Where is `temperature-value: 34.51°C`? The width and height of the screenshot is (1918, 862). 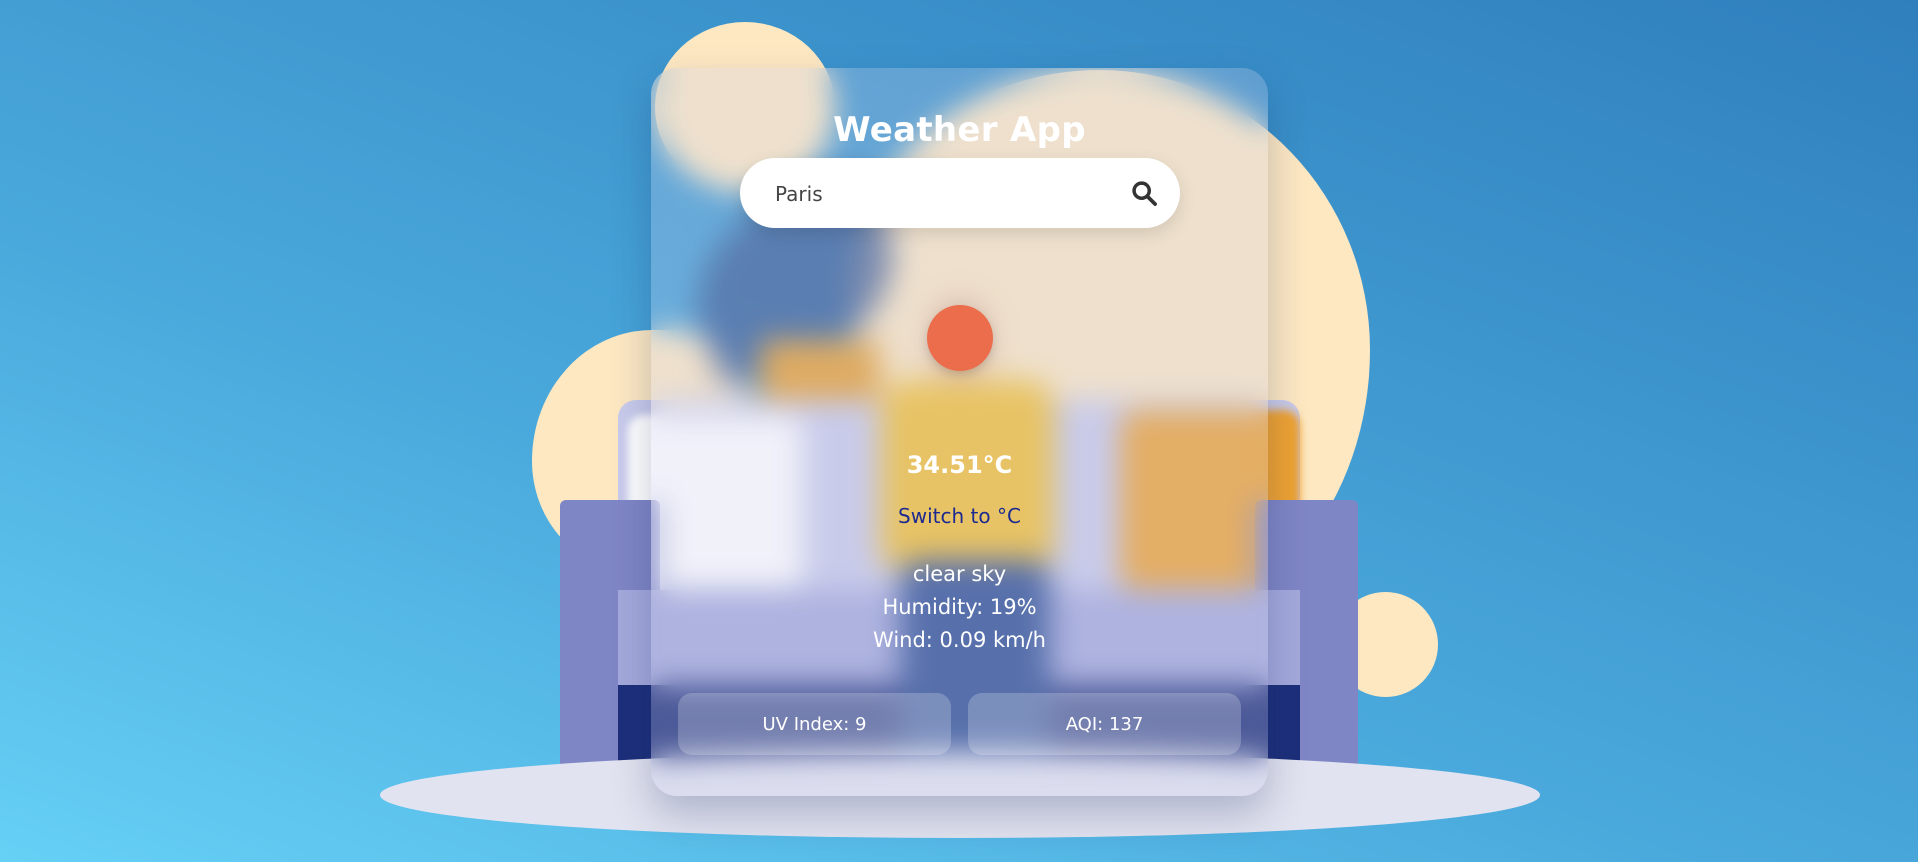
temperature-value: 34.51°C is located at coordinates (959, 465).